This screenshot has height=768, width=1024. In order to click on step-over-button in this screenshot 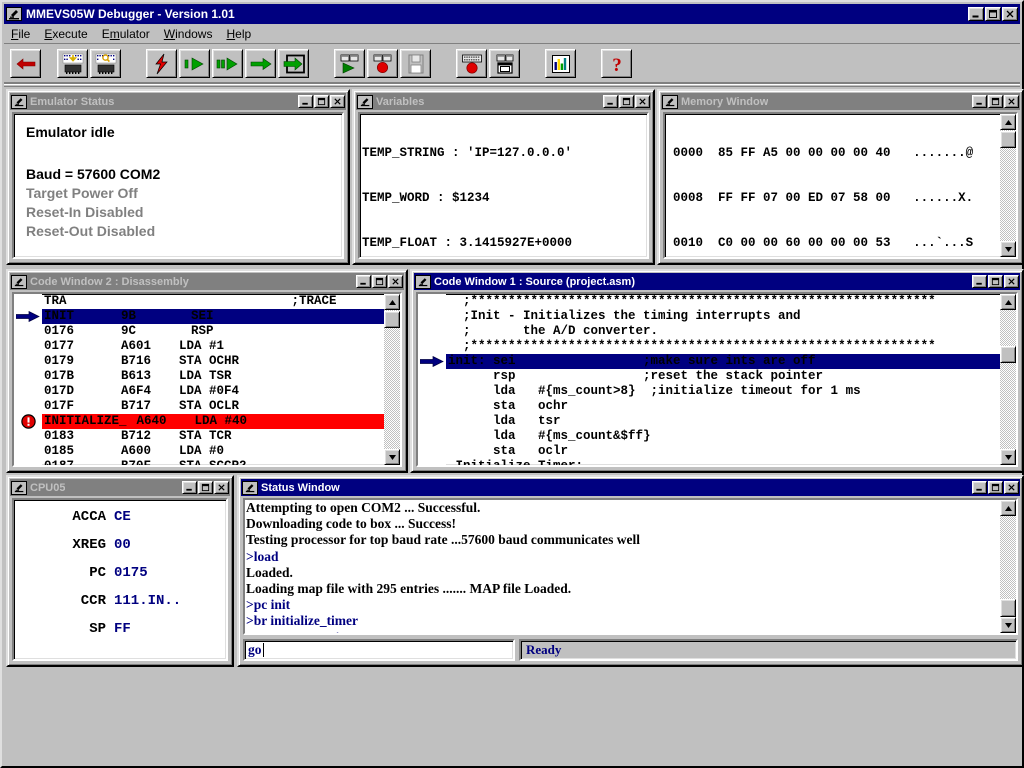, I will do `click(227, 63)`.